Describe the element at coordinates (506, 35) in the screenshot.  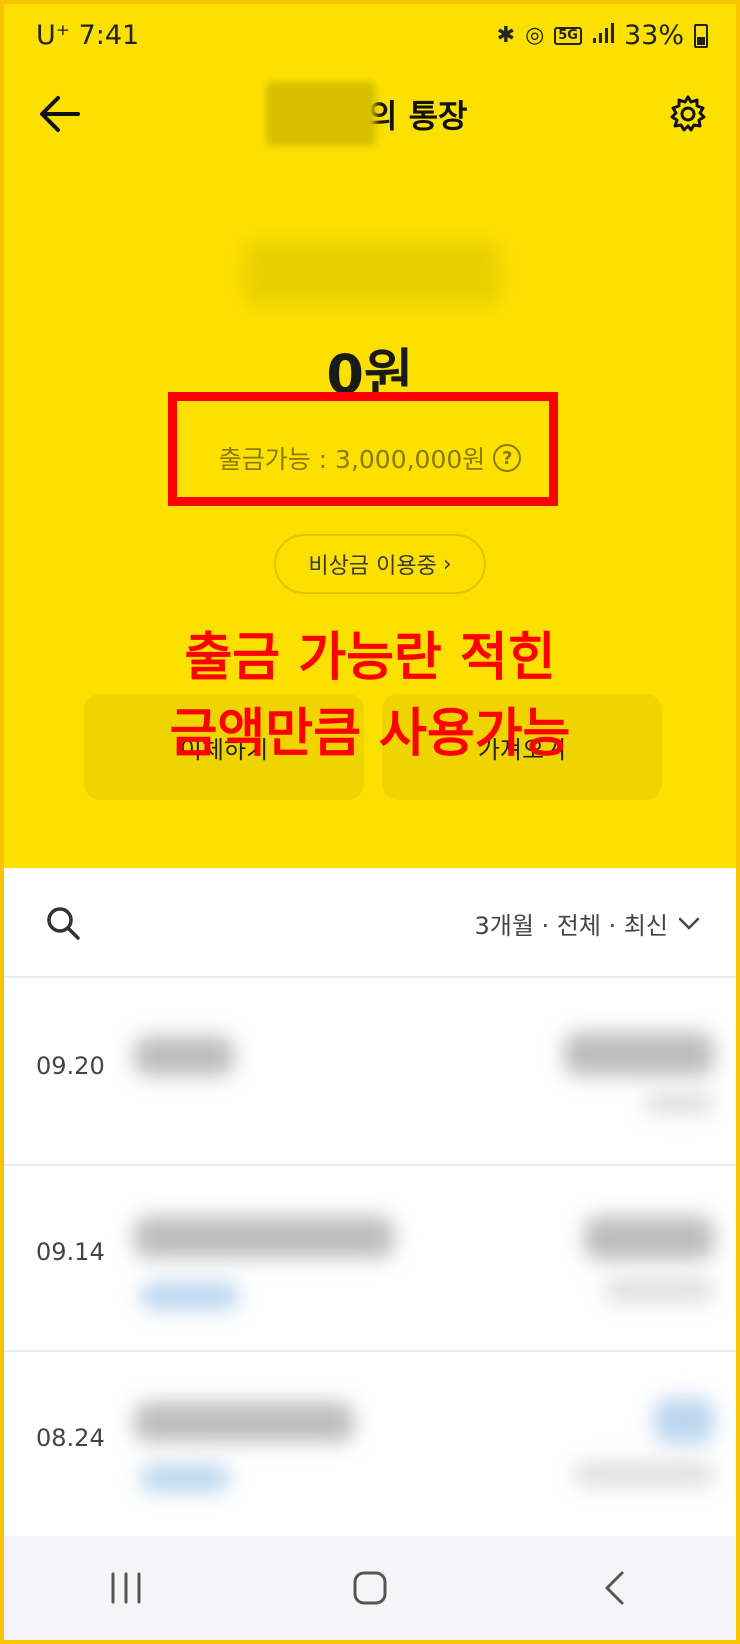
I see `bluetooth-icon: ✱` at that location.